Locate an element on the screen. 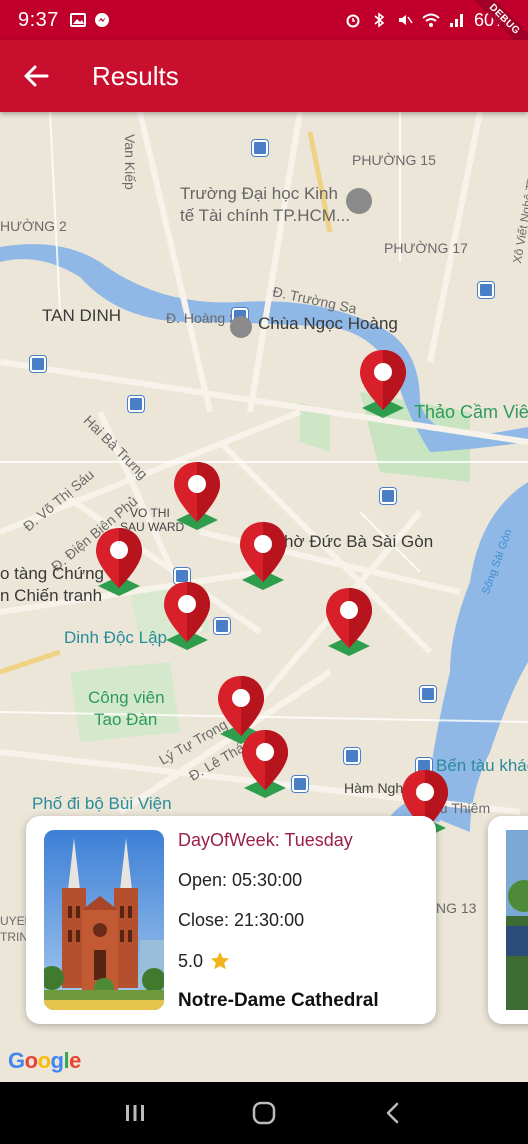  alarm-icon is located at coordinates (353, 20).